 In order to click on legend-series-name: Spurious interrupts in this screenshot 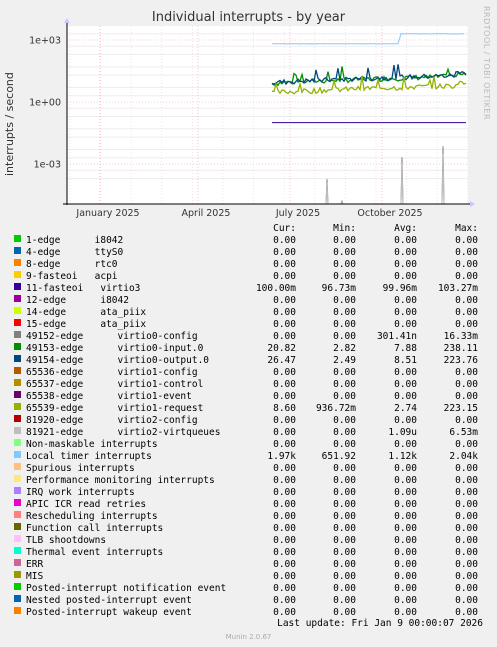, I will do `click(80, 468)`.